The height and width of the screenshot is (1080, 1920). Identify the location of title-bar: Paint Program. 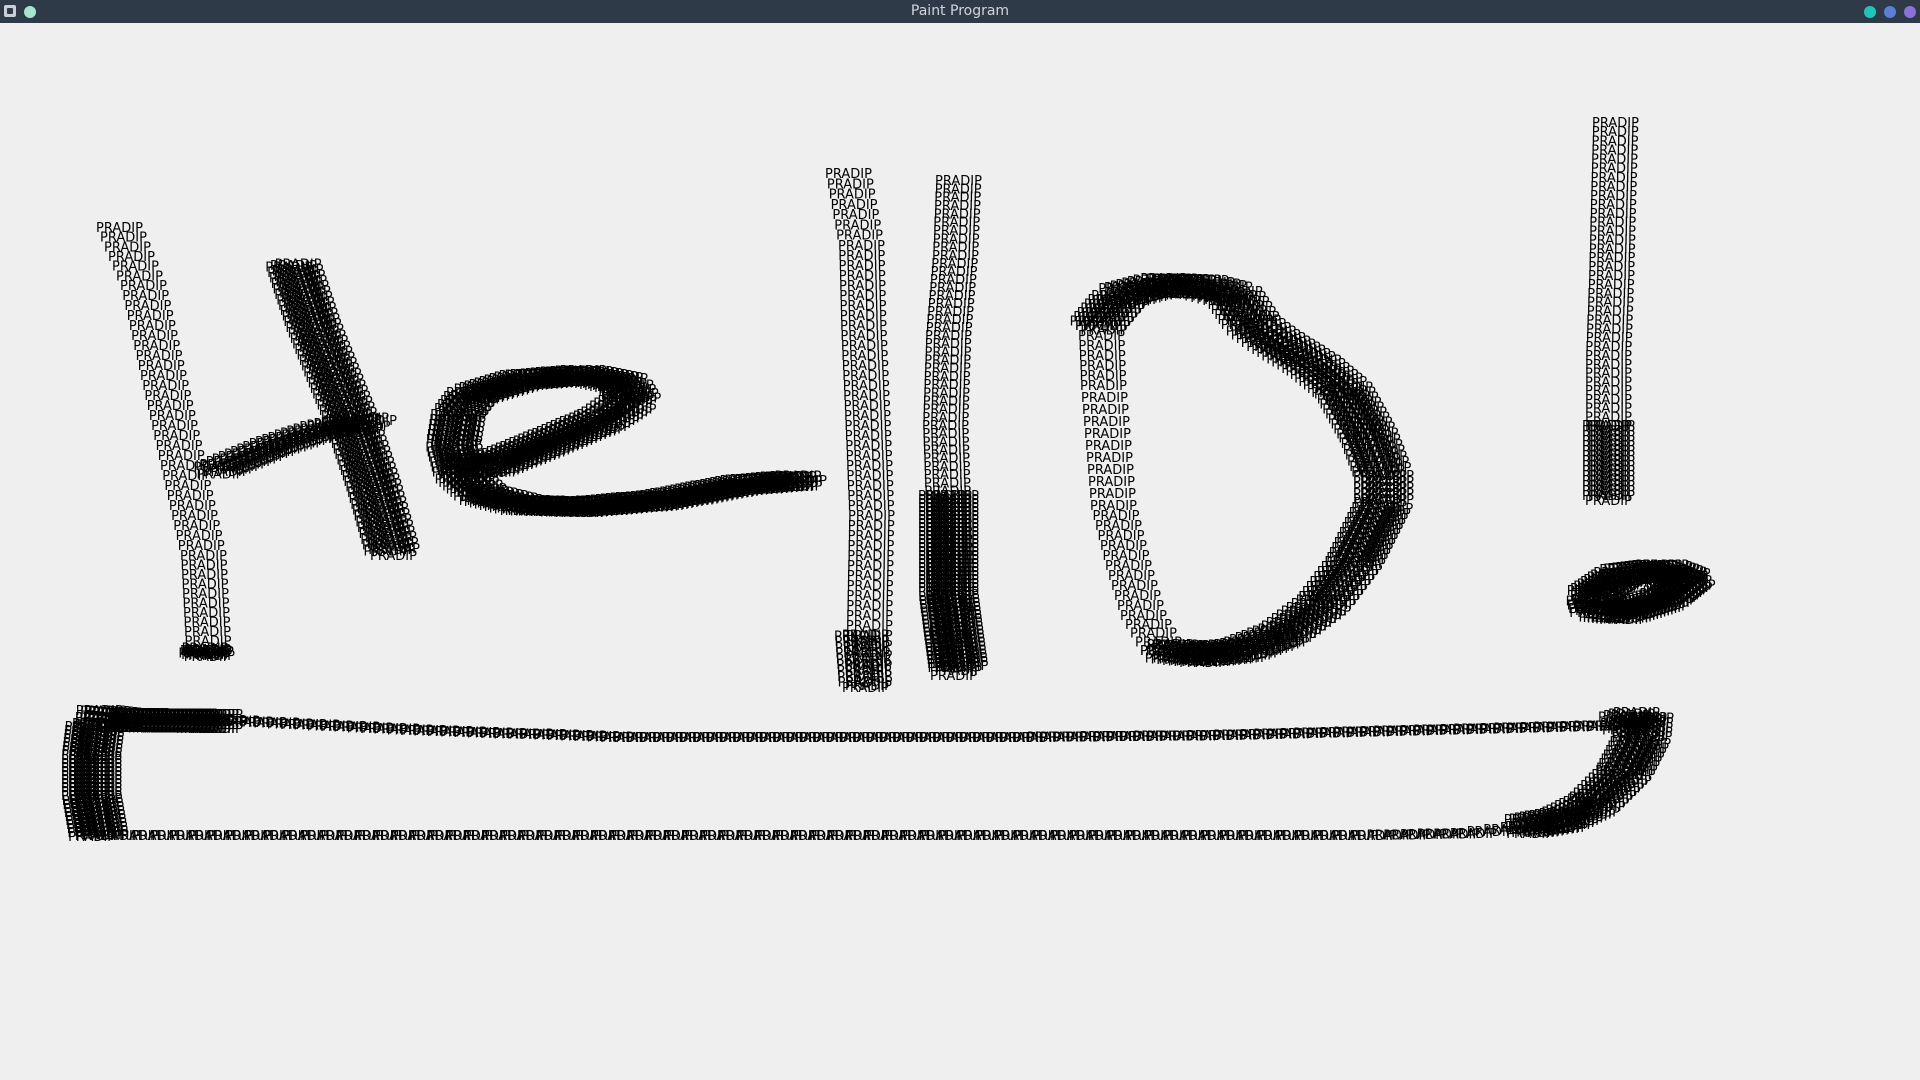
(960, 11).